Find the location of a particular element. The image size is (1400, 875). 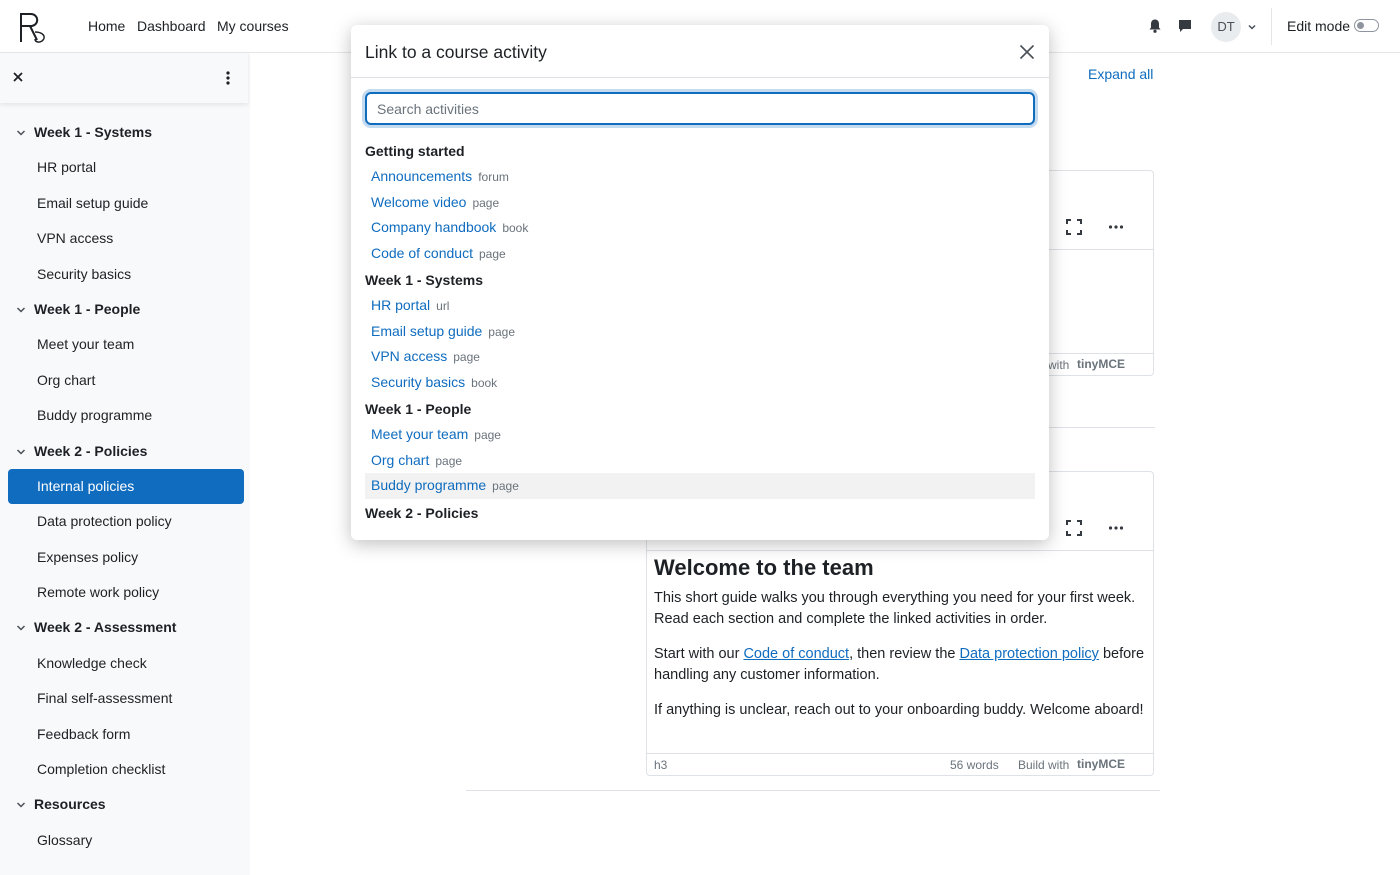

section-week-1-people: Week 1 - People is located at coordinates (125, 309).